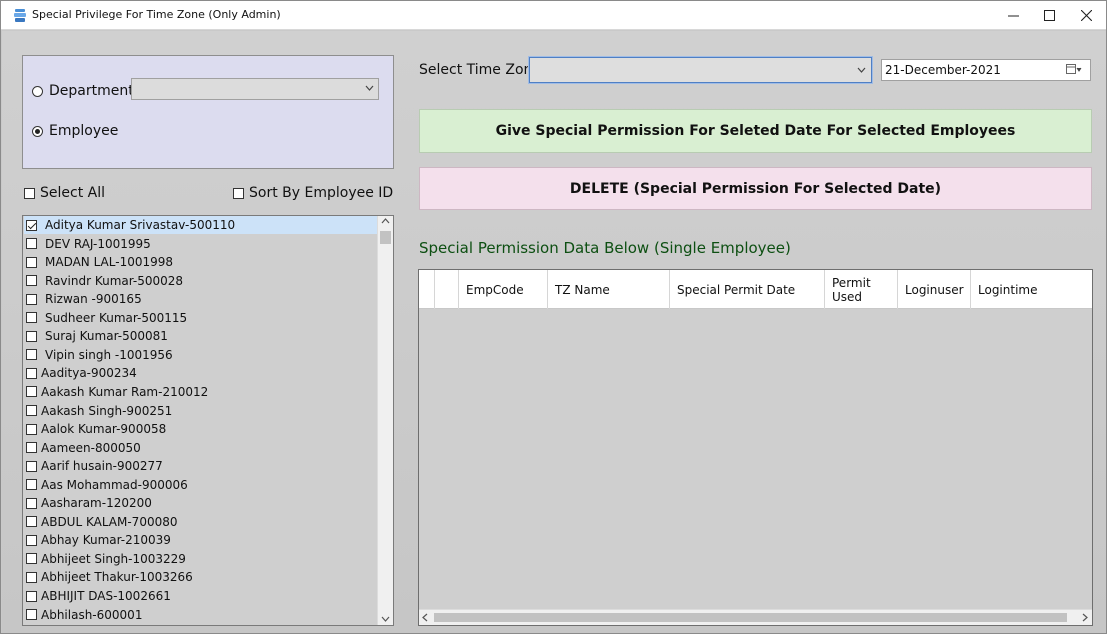  What do you see at coordinates (200, 615) in the screenshot?
I see `employee-list-item: Abhilash-600001` at bounding box center [200, 615].